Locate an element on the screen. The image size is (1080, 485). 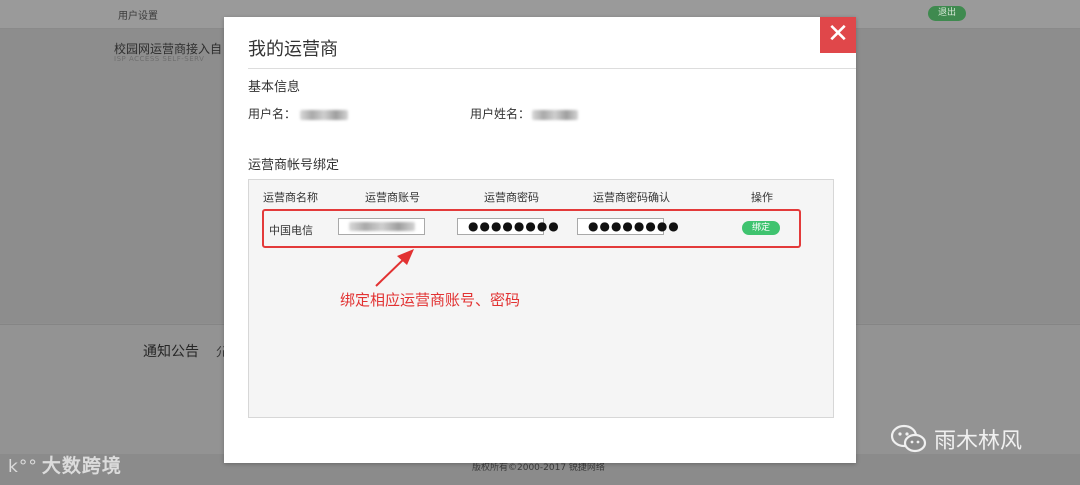
annotation-text: 绑定相应运营商账号、密码 is located at coordinates (430, 300).